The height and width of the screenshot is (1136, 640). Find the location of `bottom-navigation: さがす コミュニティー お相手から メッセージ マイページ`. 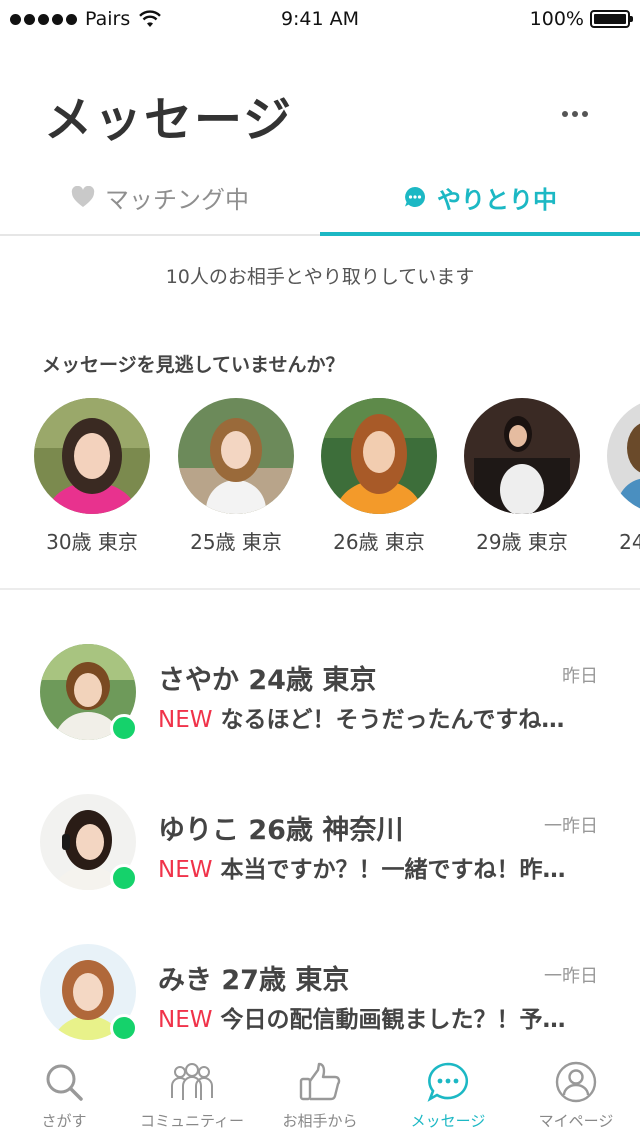

bottom-navigation: さがす コミュニティー お相手から メッセージ マイページ is located at coordinates (320, 1091).